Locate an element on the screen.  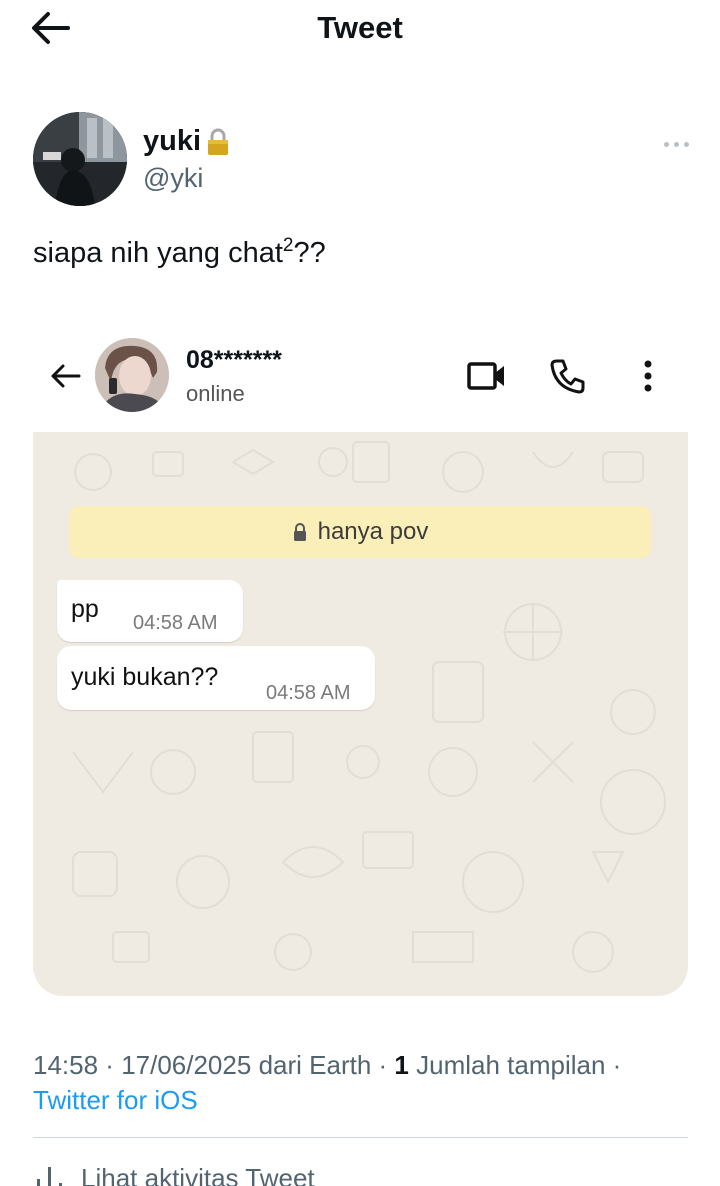
tweet-time: 14:58 is located at coordinates (66, 1065).